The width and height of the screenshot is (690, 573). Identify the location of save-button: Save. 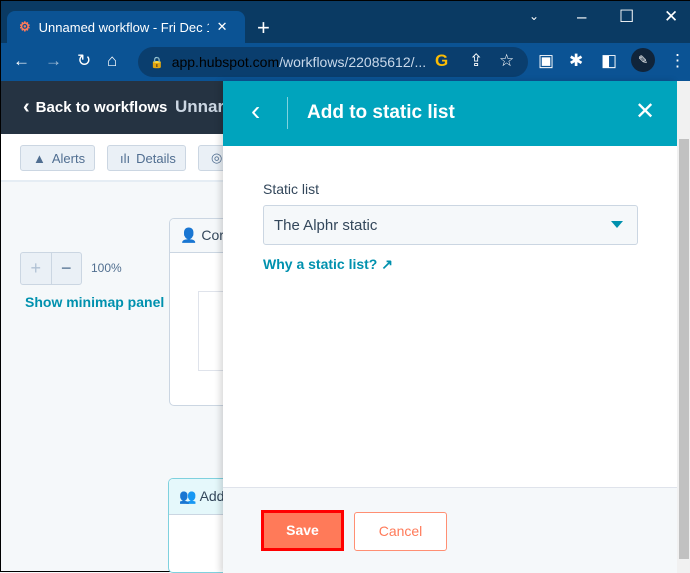
(302, 530).